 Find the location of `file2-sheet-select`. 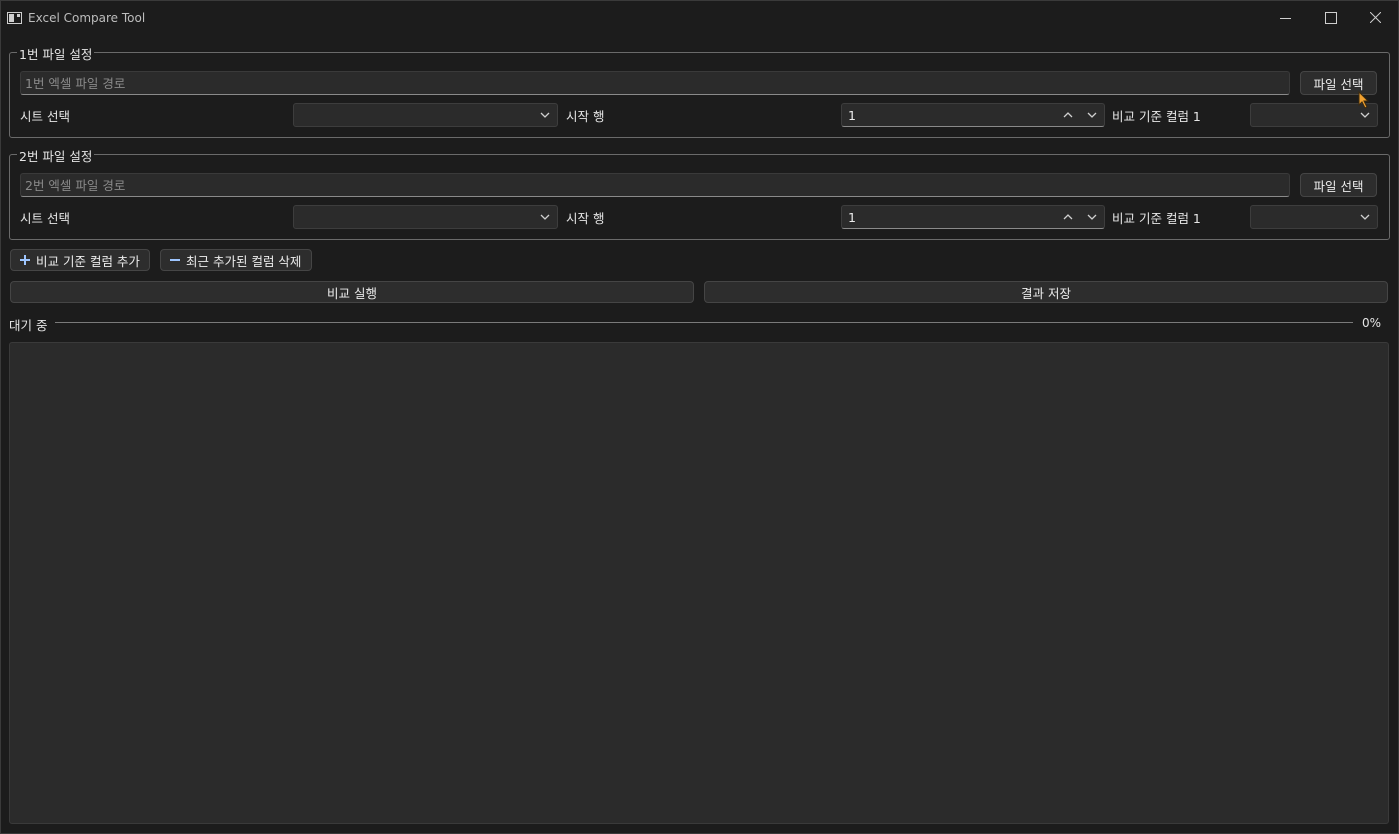

file2-sheet-select is located at coordinates (425, 217).